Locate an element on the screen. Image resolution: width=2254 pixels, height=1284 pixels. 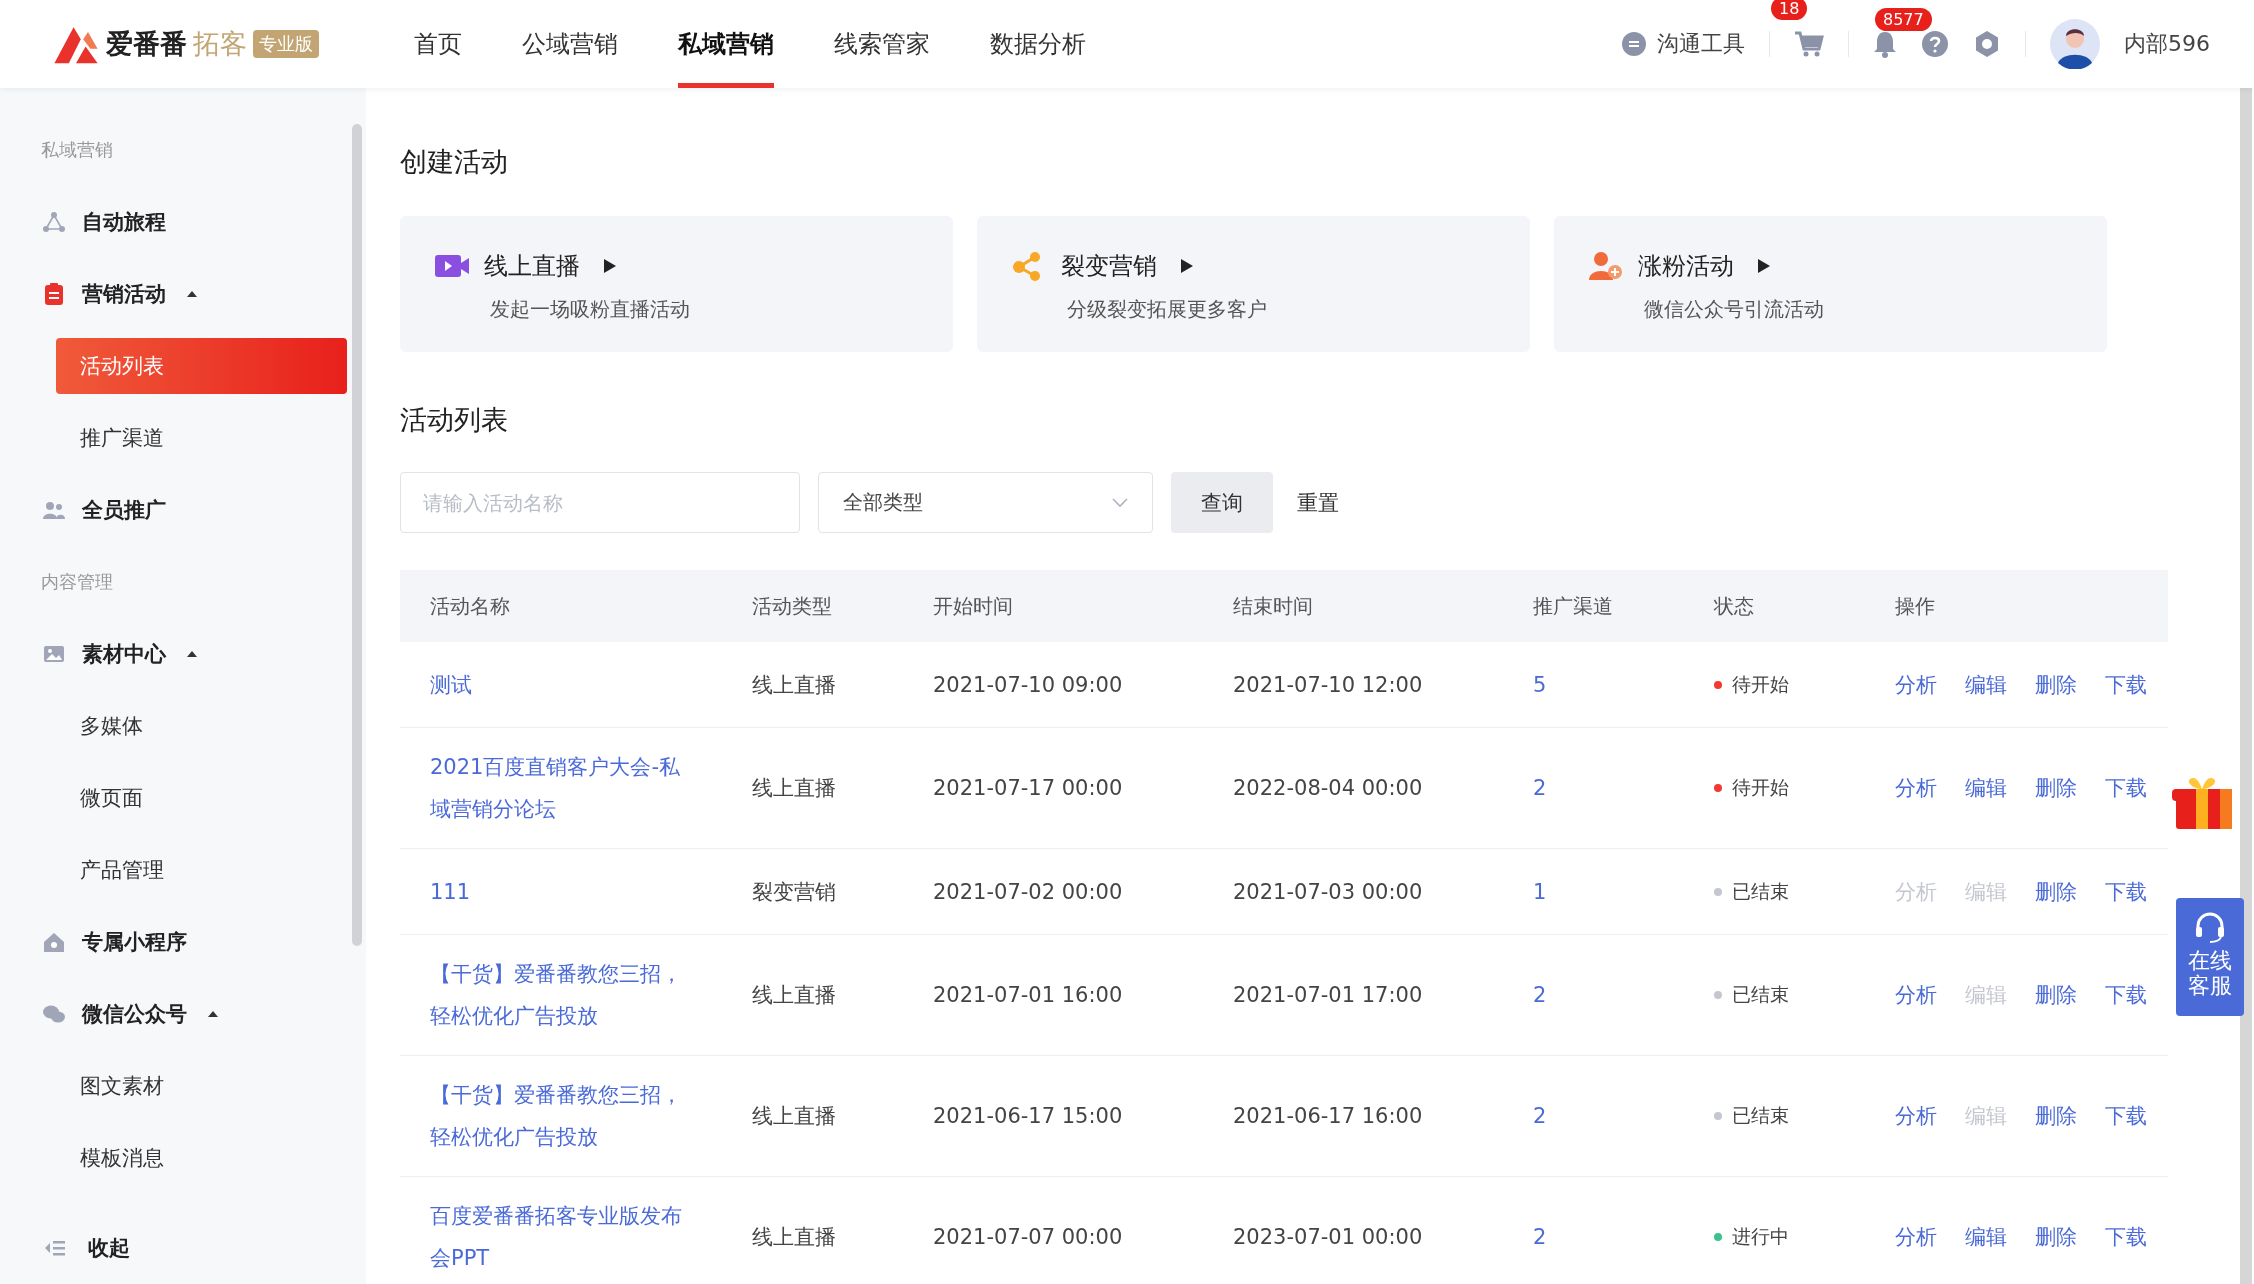
chevron-icon is located at coordinates (1120, 502).